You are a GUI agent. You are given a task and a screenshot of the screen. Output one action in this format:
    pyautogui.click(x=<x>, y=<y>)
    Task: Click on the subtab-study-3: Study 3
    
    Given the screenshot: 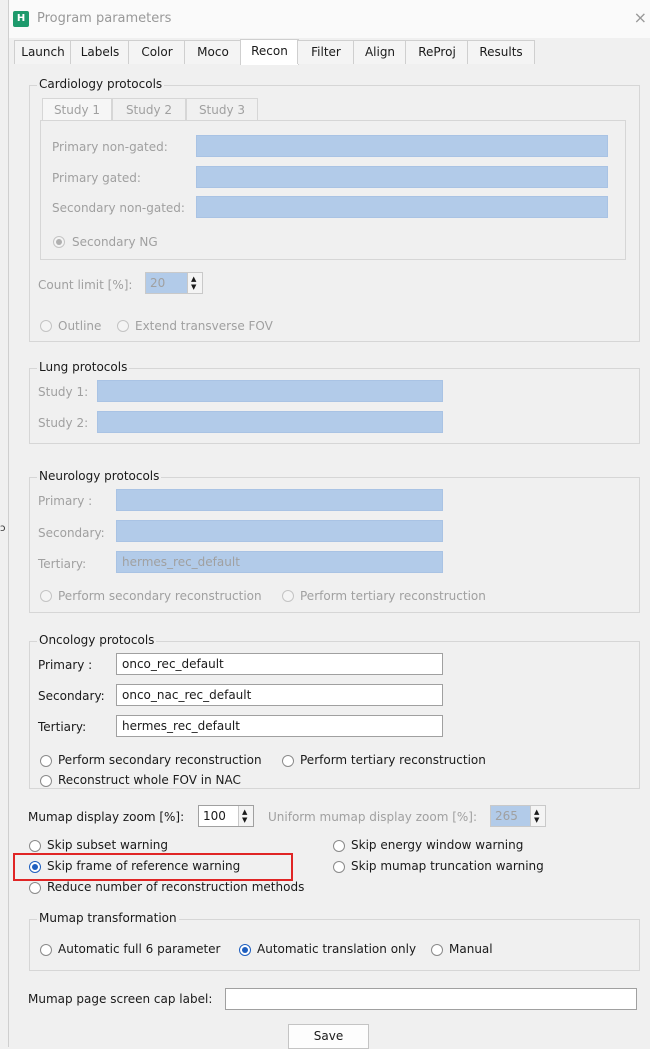 What is the action you would take?
    pyautogui.click(x=222, y=109)
    